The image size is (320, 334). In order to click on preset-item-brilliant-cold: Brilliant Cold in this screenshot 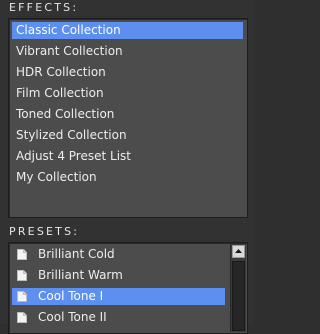, I will do `click(118, 254)`.